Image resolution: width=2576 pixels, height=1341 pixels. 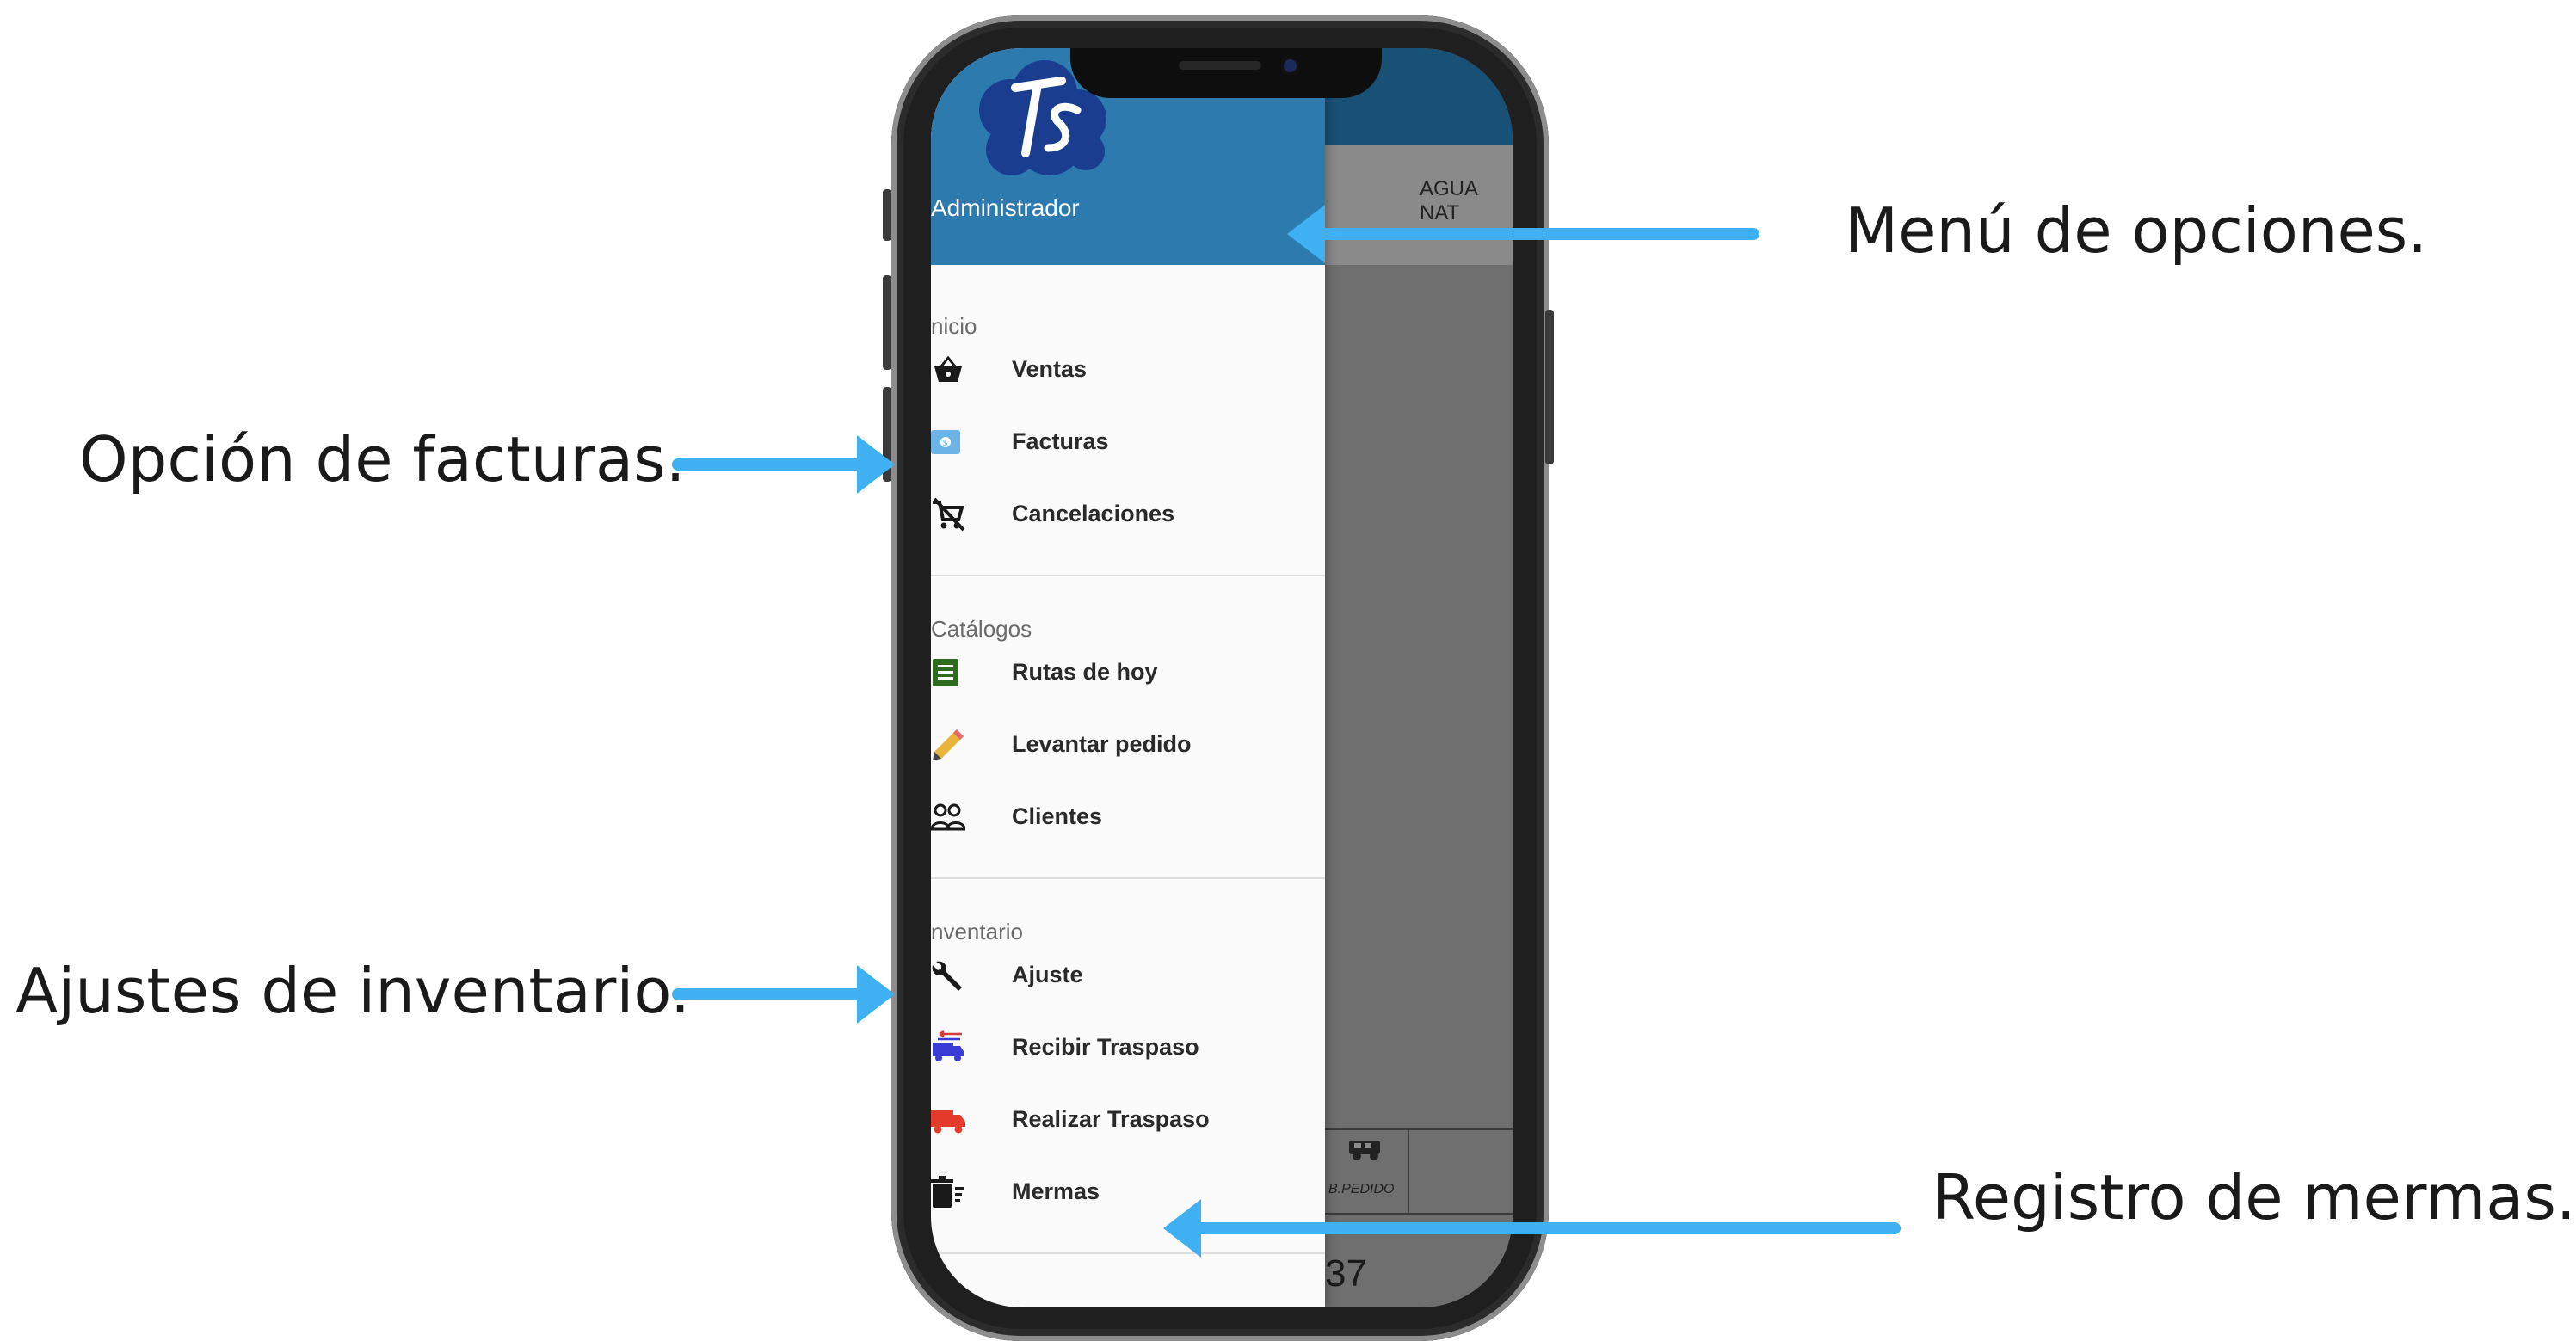 What do you see at coordinates (1182, 1228) in the screenshot?
I see `arrow-head-mermas` at bounding box center [1182, 1228].